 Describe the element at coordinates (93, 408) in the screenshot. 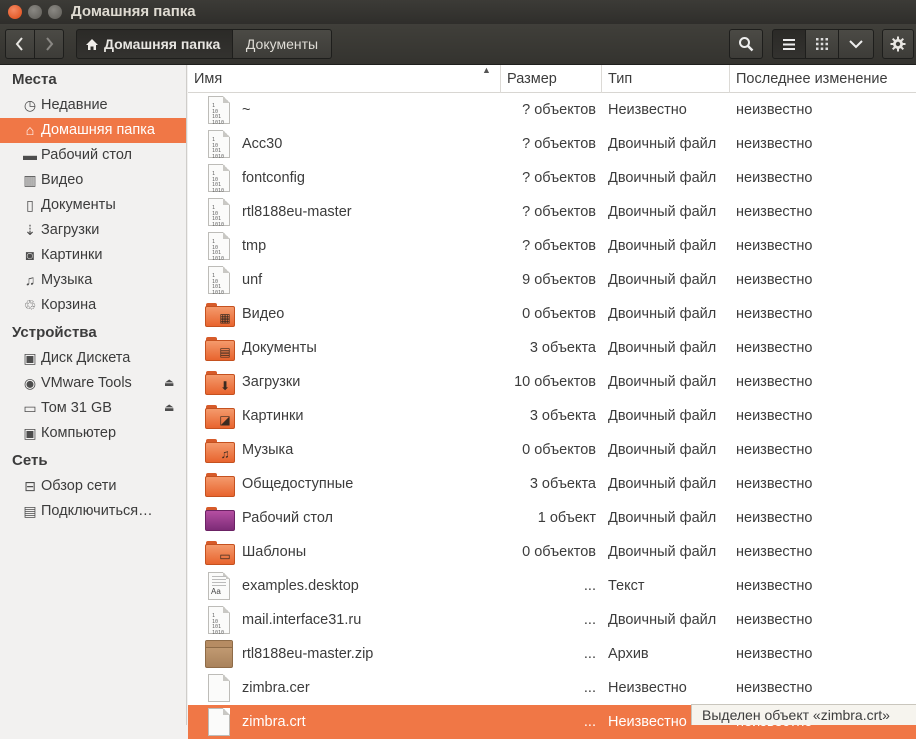

I see `sidebar-item-volume: ▭ Том 31 GB ⏏` at that location.